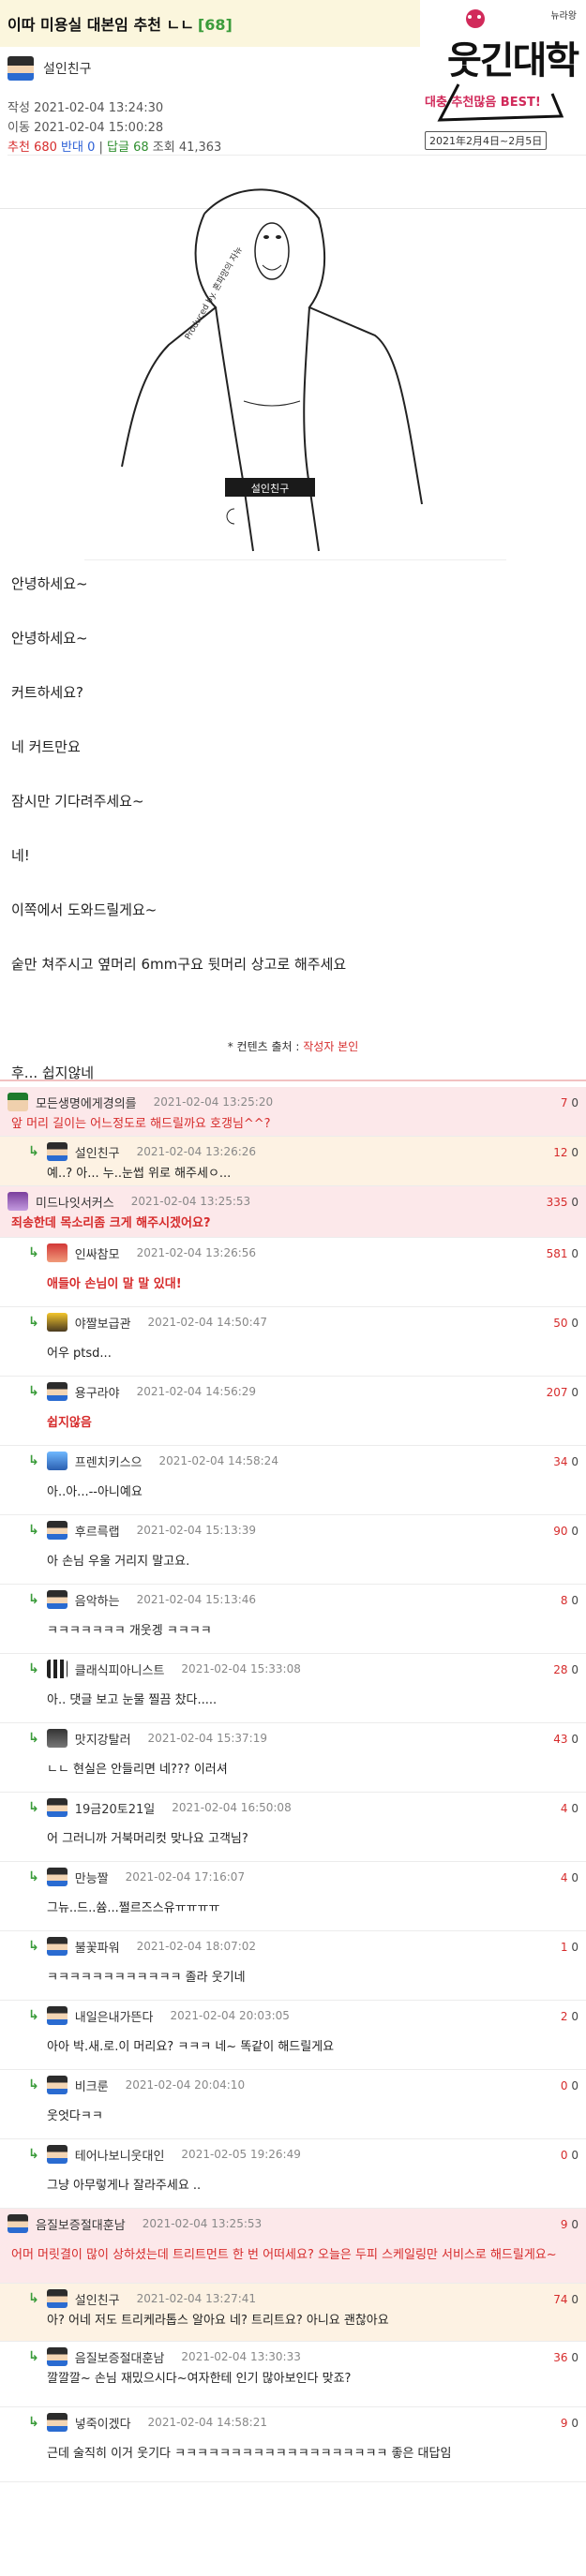 The height and width of the screenshot is (2576, 586). What do you see at coordinates (557, 1392) in the screenshot?
I see `upvote-count: 207` at bounding box center [557, 1392].